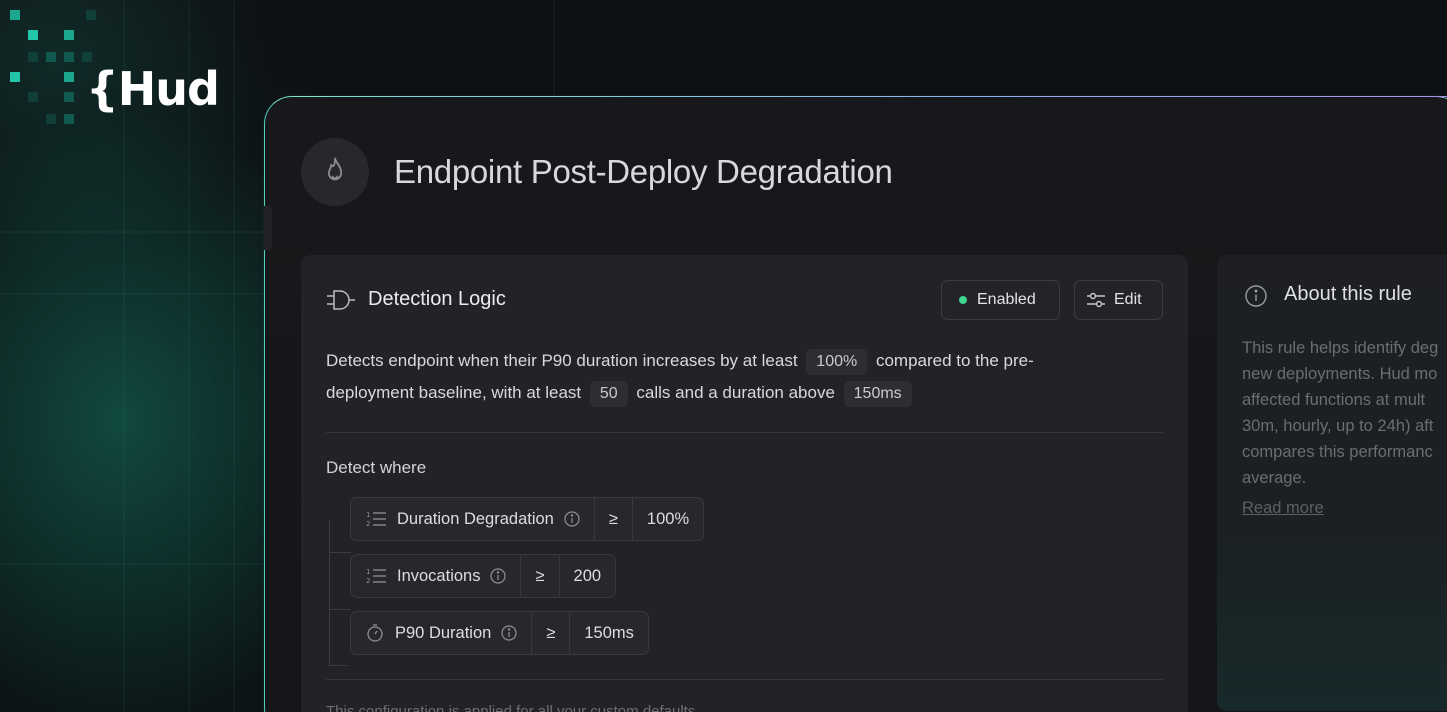 Image resolution: width=1447 pixels, height=712 pixels. Describe the element at coordinates (1096, 300) in the screenshot. I see `sliders-icon` at that location.